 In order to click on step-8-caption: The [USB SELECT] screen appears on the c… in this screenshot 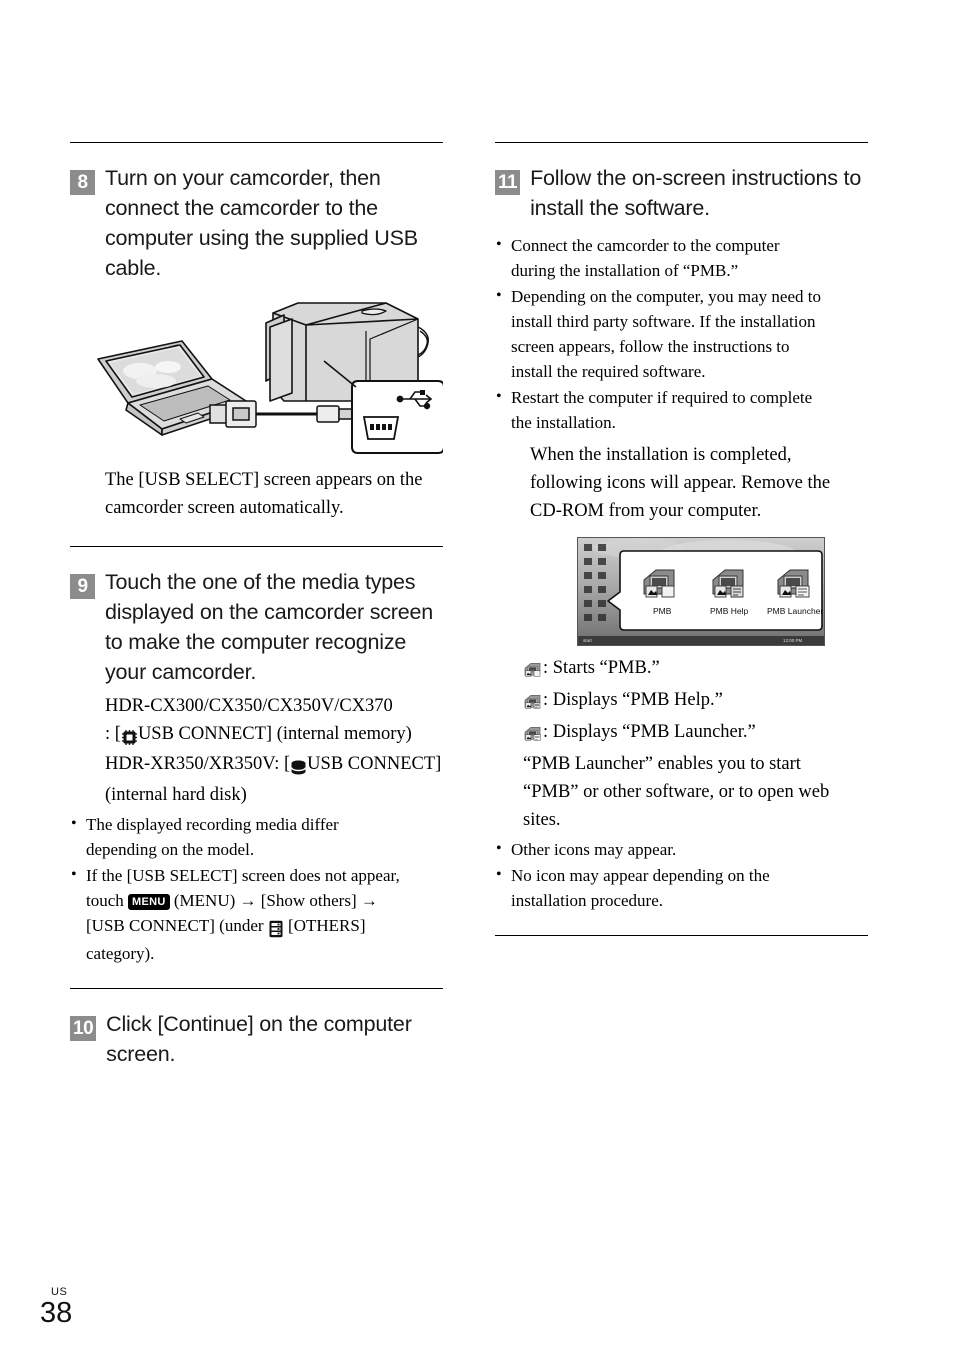, I will do `click(264, 494)`.